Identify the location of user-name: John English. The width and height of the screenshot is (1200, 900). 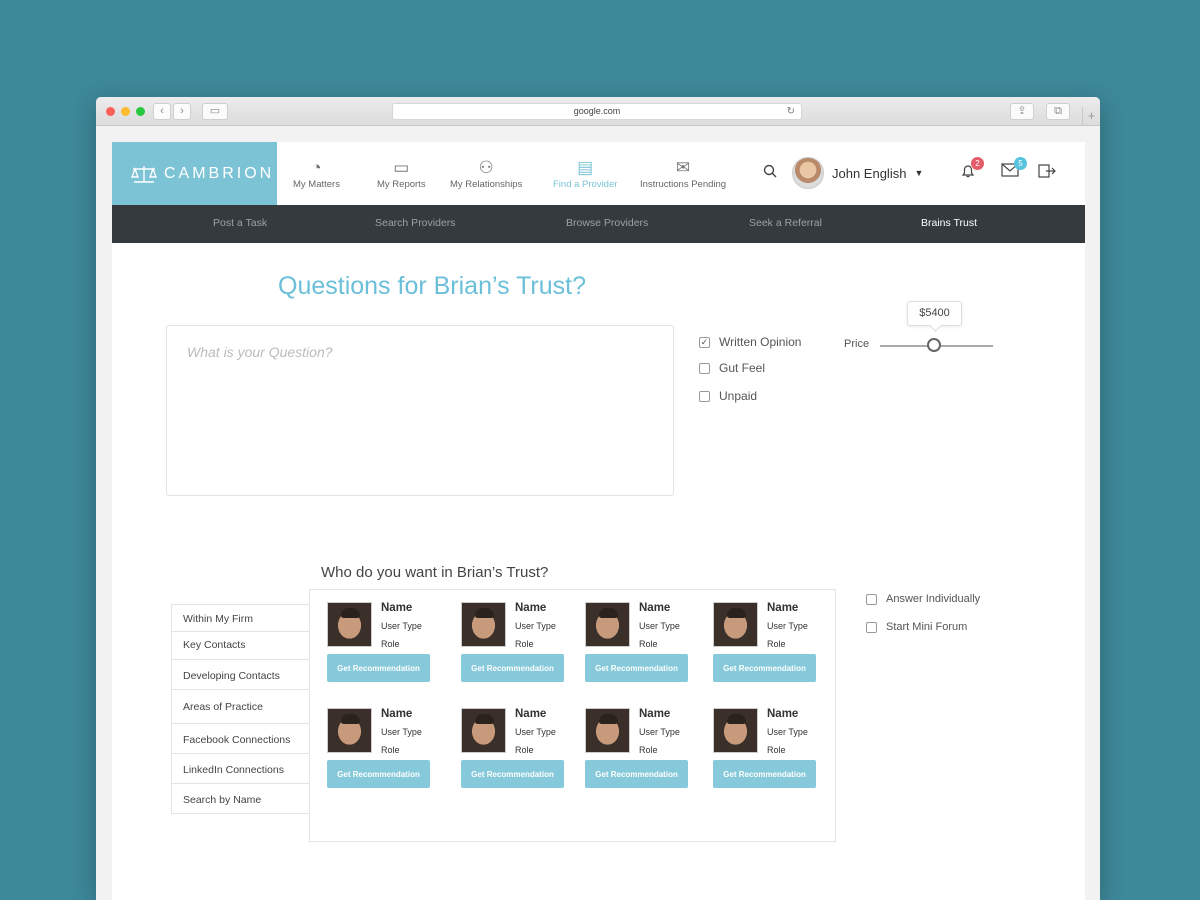
(869, 173).